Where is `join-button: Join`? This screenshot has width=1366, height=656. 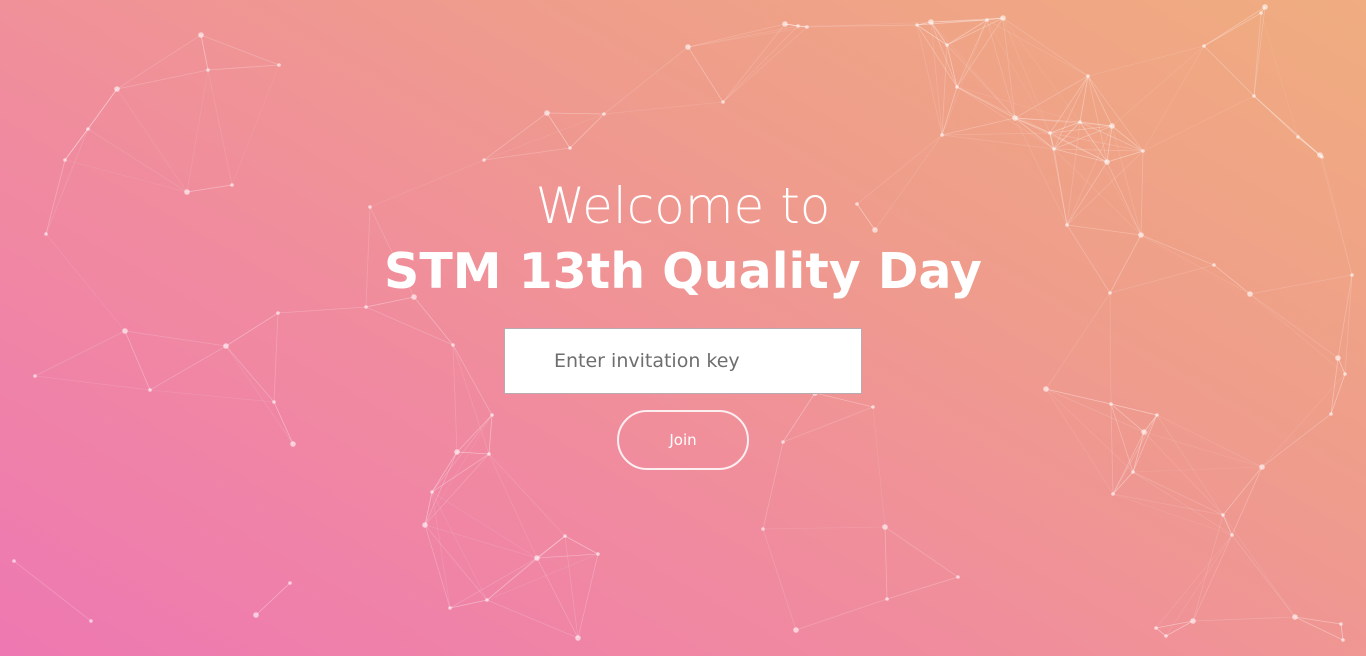 join-button: Join is located at coordinates (683, 440).